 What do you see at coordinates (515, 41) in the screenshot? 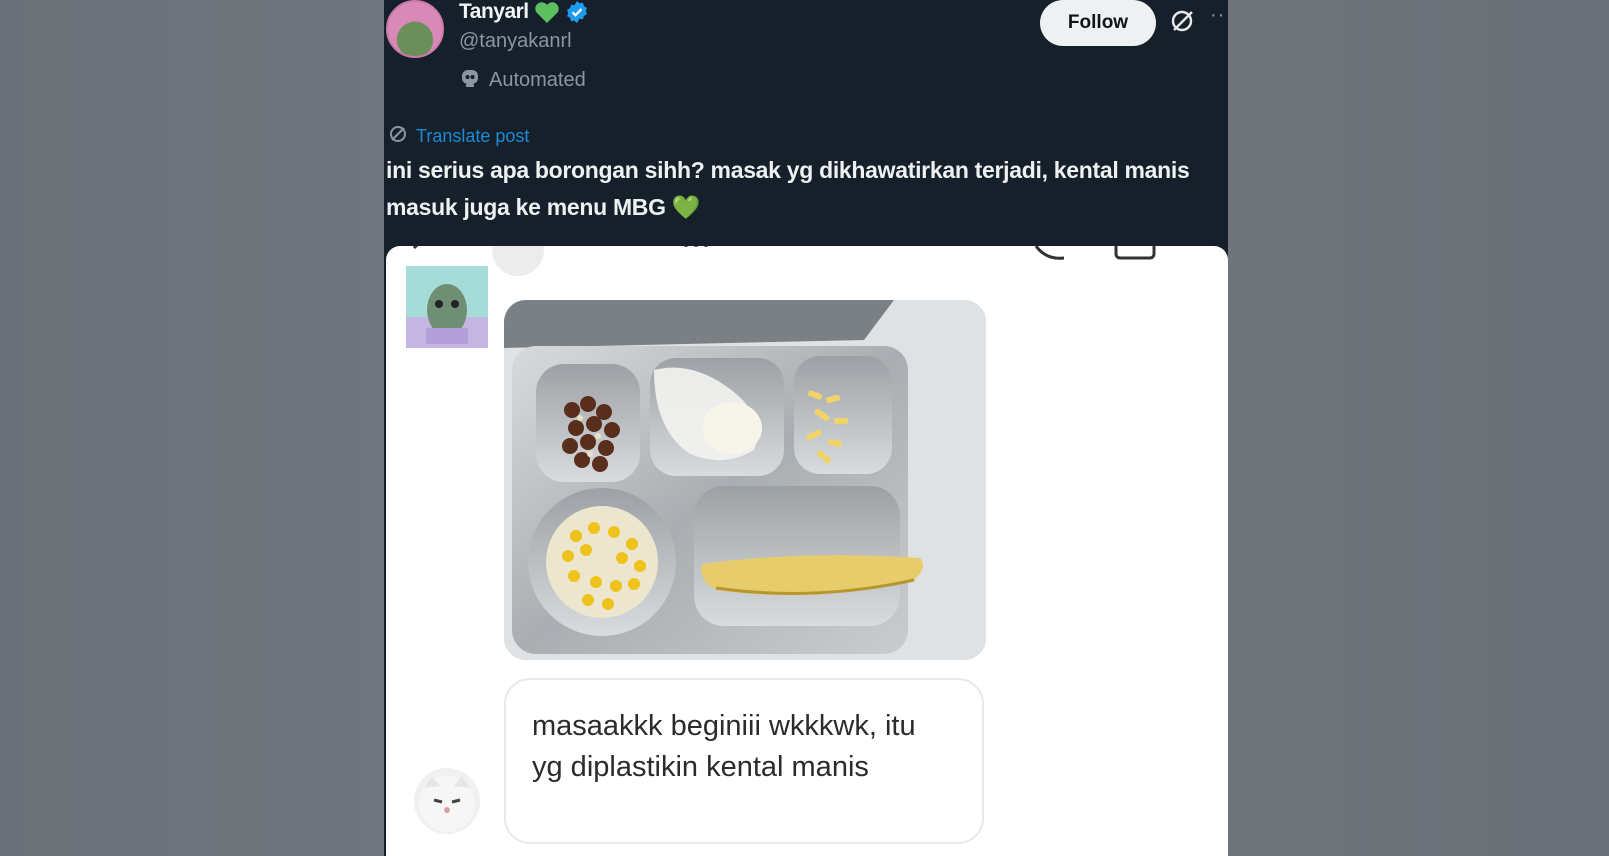
I see `author-handle: @tanyakanrl` at bounding box center [515, 41].